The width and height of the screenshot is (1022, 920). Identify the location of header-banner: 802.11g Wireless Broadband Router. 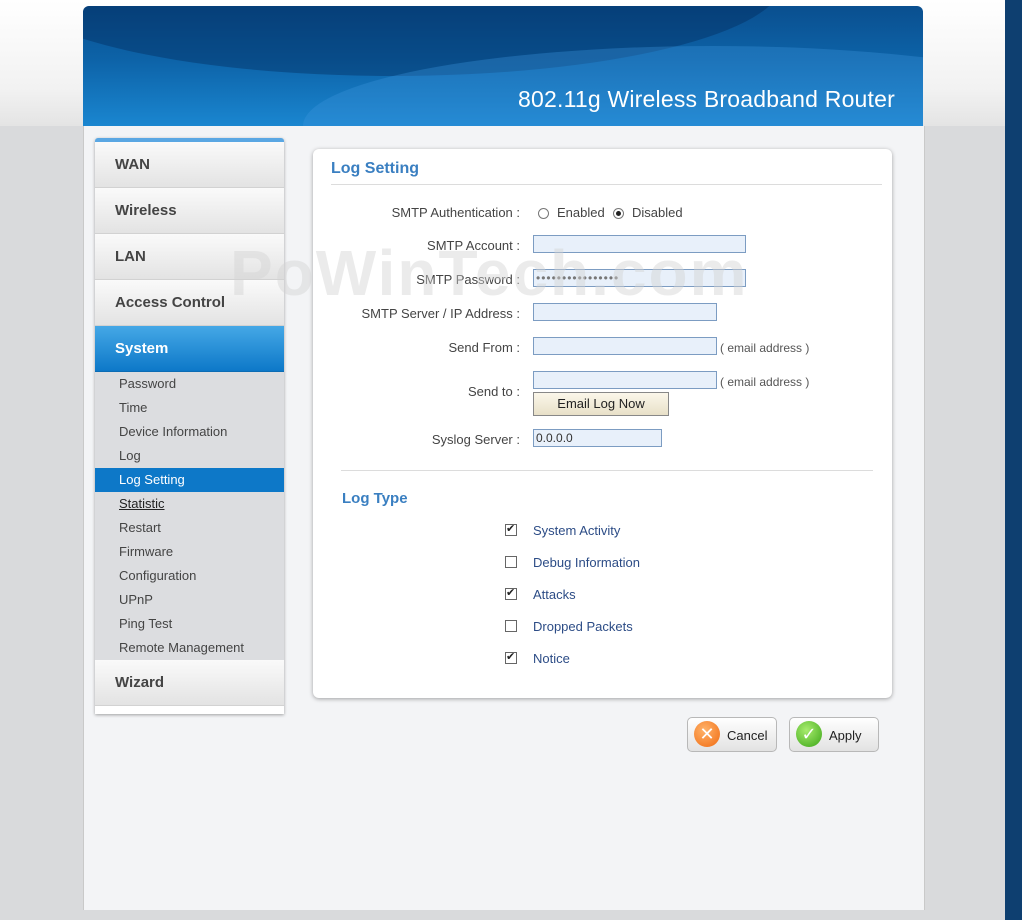
(503, 66).